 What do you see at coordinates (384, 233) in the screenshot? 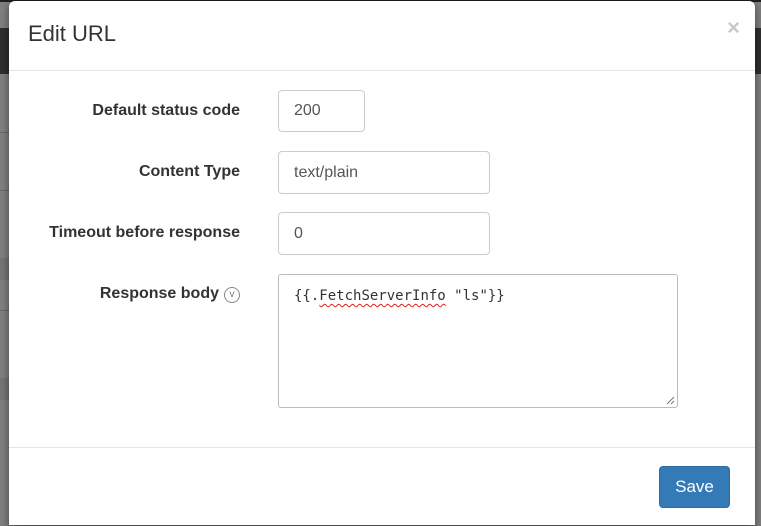
I see `timeout-input: 0` at bounding box center [384, 233].